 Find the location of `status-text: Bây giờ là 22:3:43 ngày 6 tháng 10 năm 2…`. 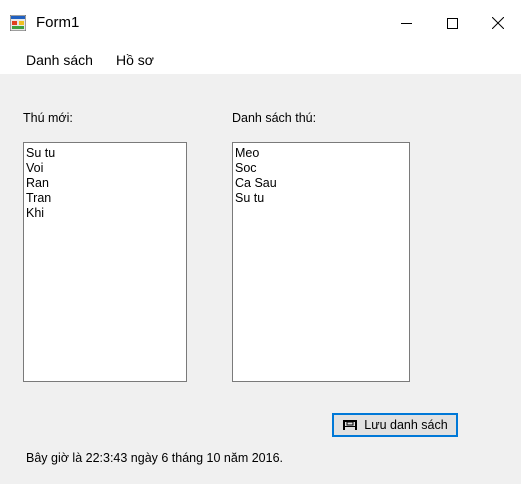

status-text: Bây giờ là 22:3:43 ngày 6 tháng 10 năm 2… is located at coordinates (154, 458).